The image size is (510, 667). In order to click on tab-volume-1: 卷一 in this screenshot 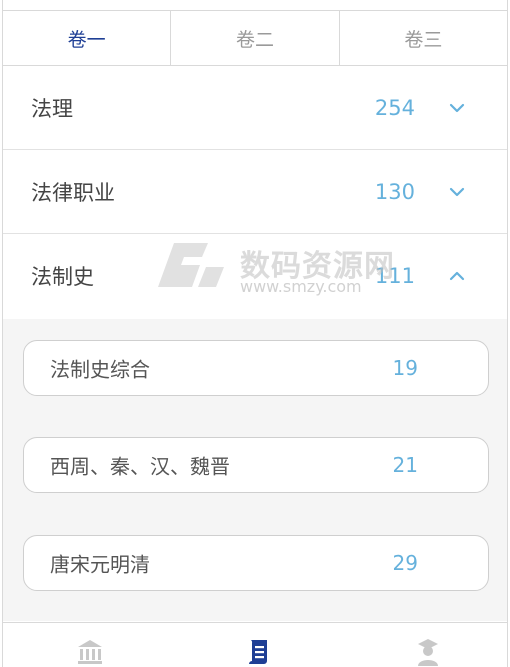, I will do `click(87, 38)`.